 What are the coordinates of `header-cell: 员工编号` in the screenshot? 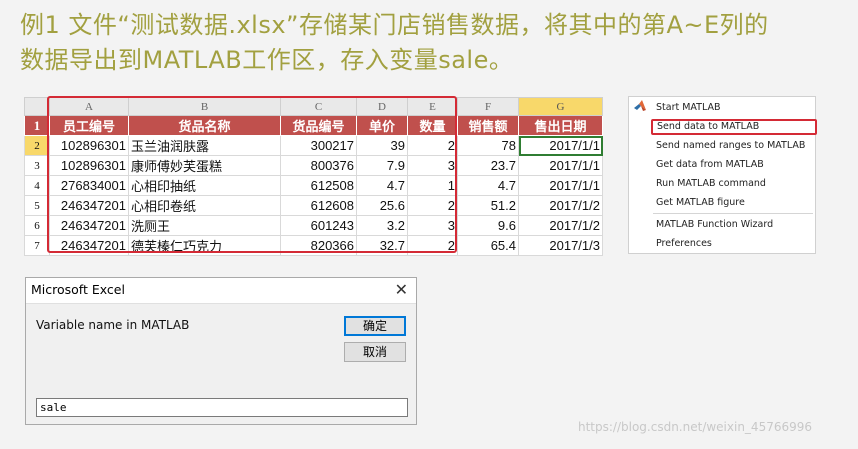 It's located at (89, 125).